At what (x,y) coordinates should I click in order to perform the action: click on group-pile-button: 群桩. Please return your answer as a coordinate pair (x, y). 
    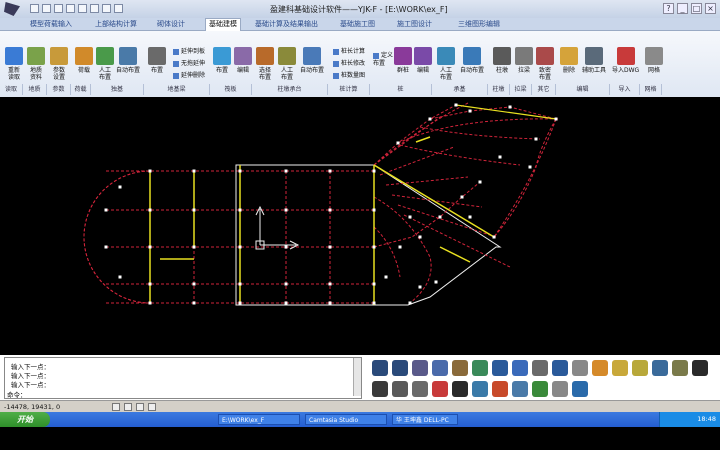
    Looking at the image, I should click on (403, 60).